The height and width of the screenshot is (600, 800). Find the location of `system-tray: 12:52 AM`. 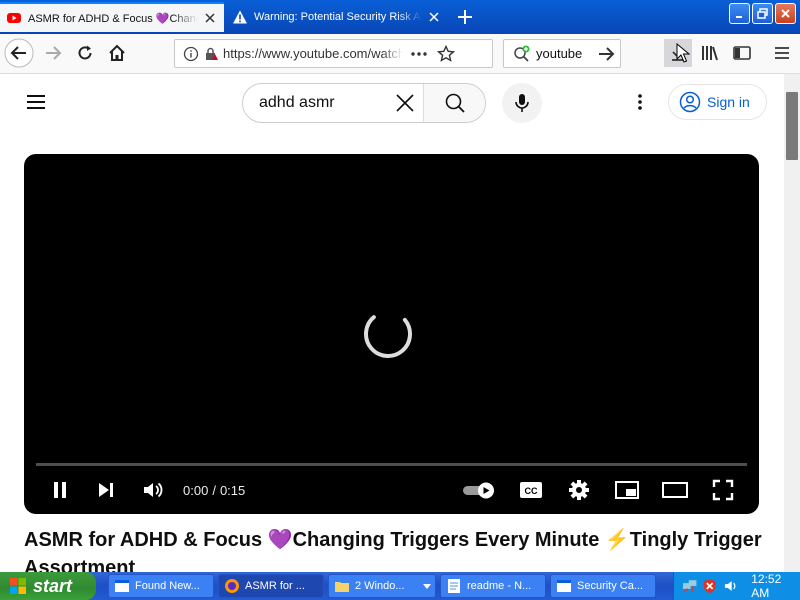

system-tray: 12:52 AM is located at coordinates (736, 586).